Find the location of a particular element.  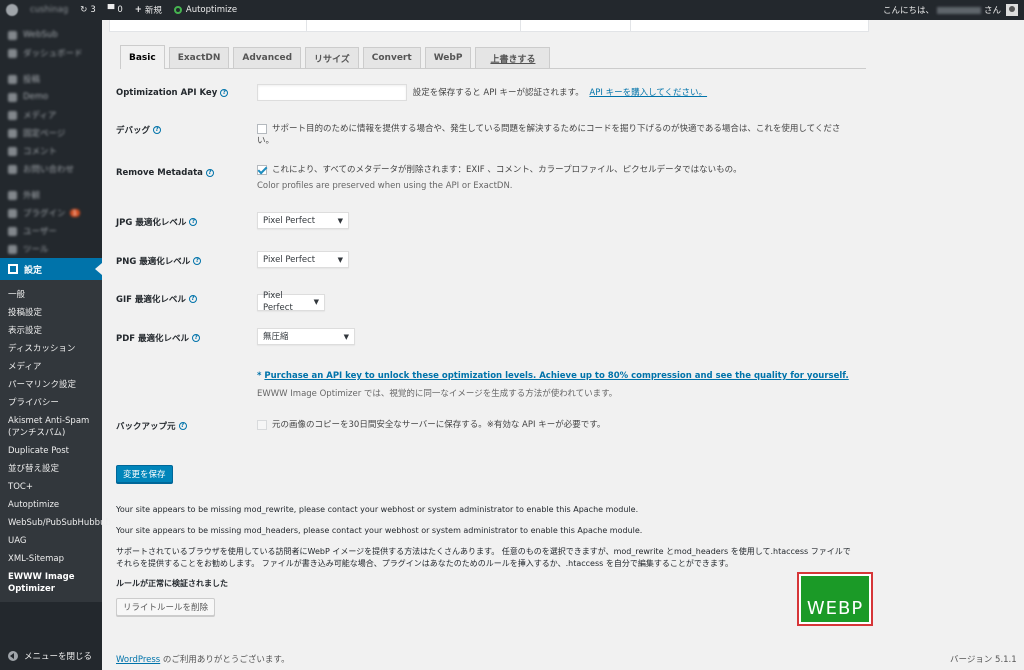

sidebar-item-appearance: 外観 is located at coordinates (51, 195).